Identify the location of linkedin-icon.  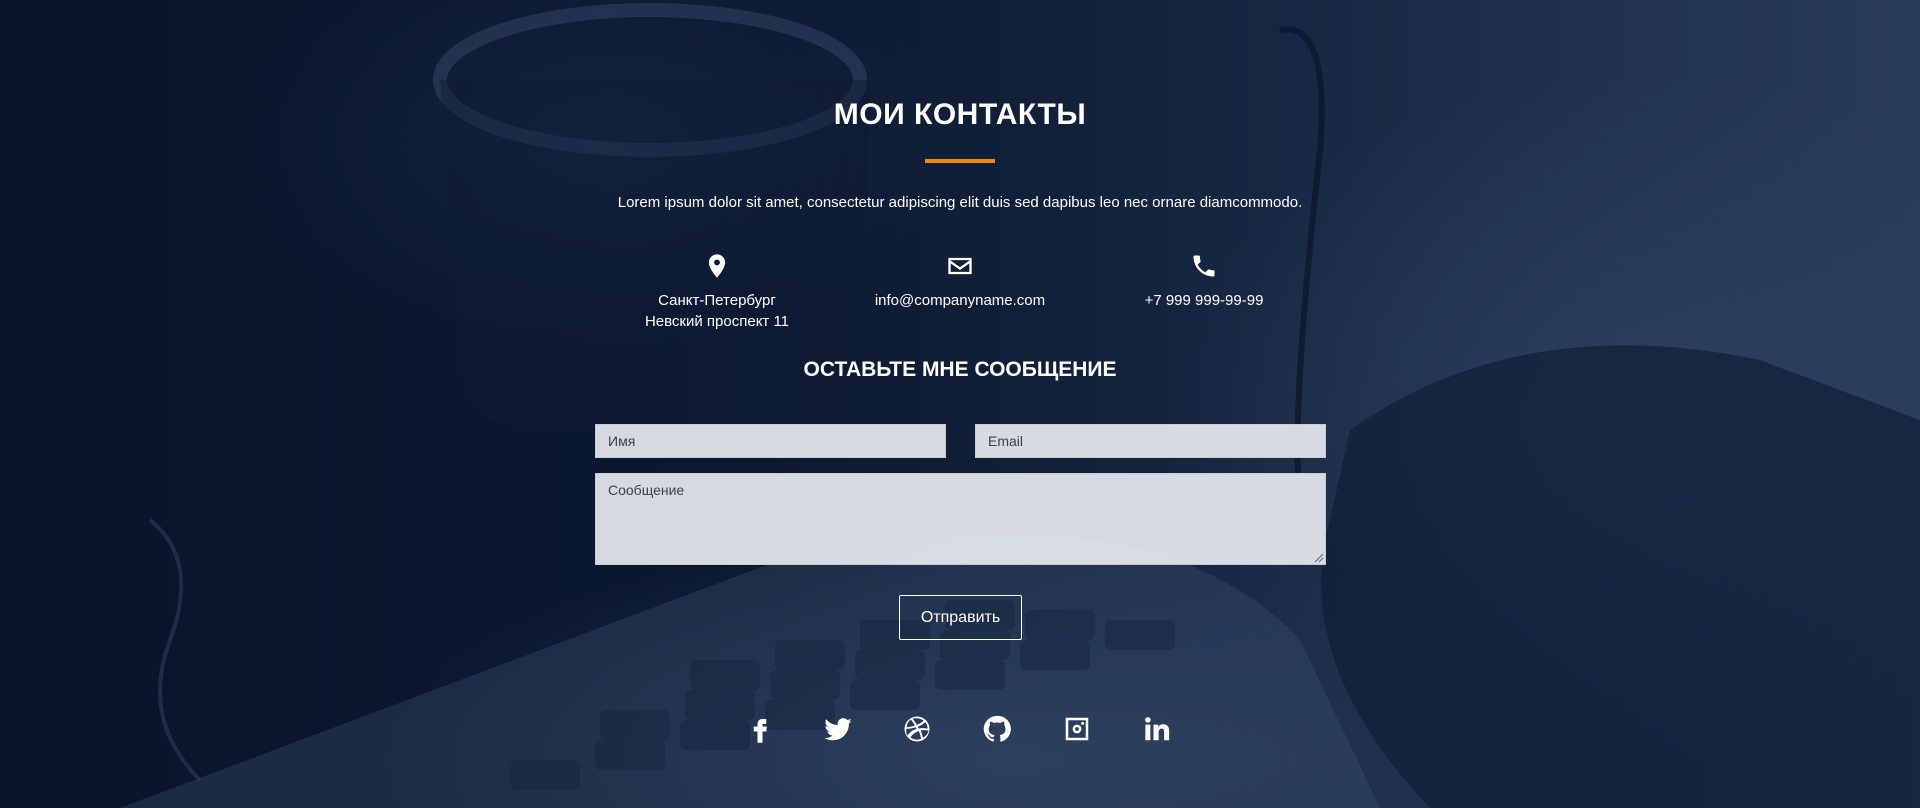
(1156, 729).